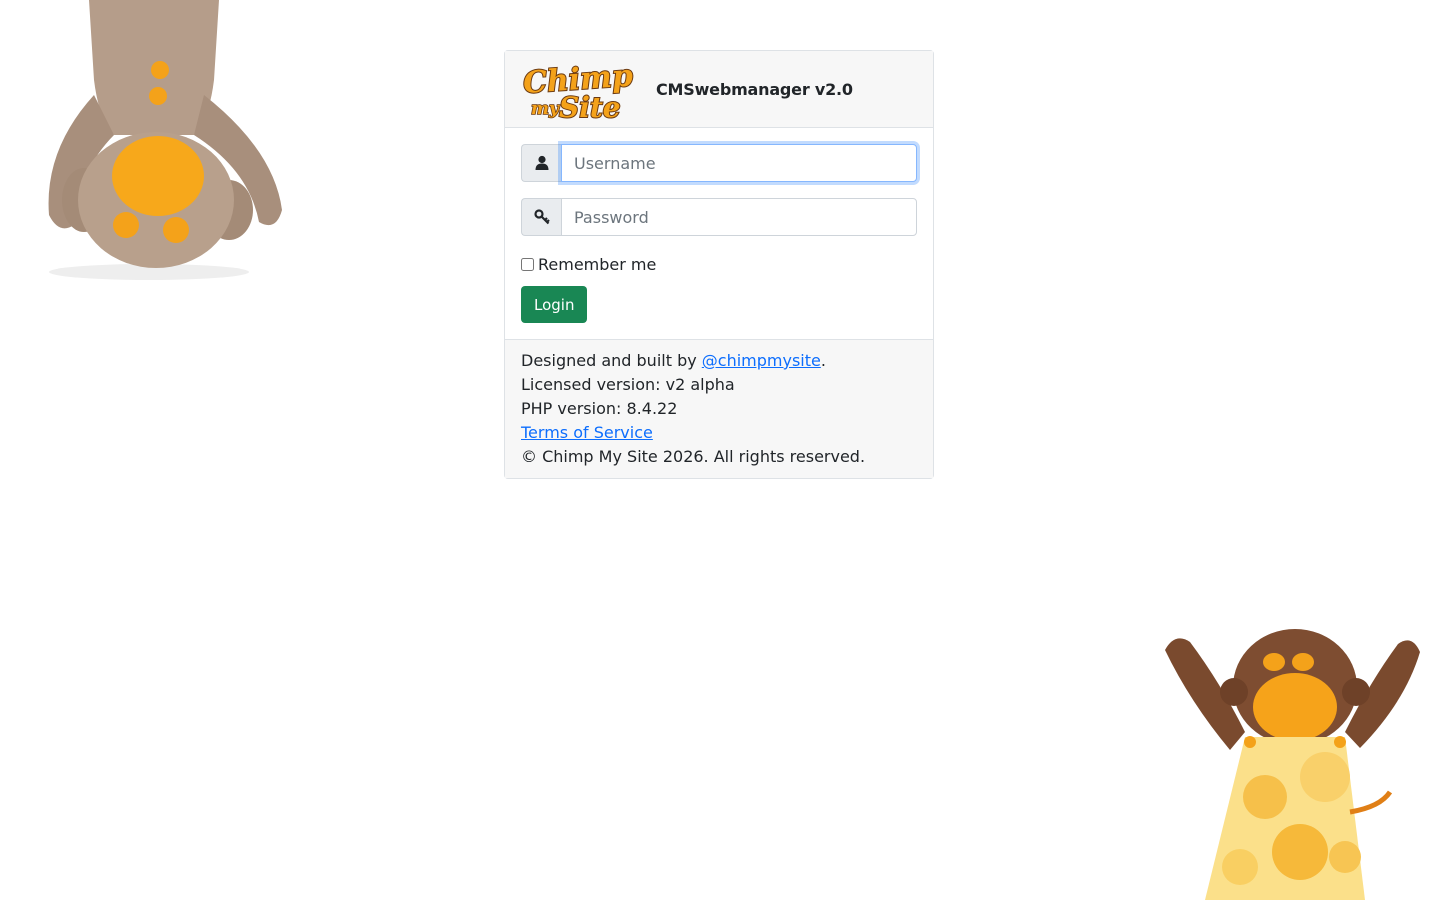 This screenshot has height=900, width=1440. What do you see at coordinates (578, 90) in the screenshot?
I see `chimp-my-site-logo: Chimp my Site` at bounding box center [578, 90].